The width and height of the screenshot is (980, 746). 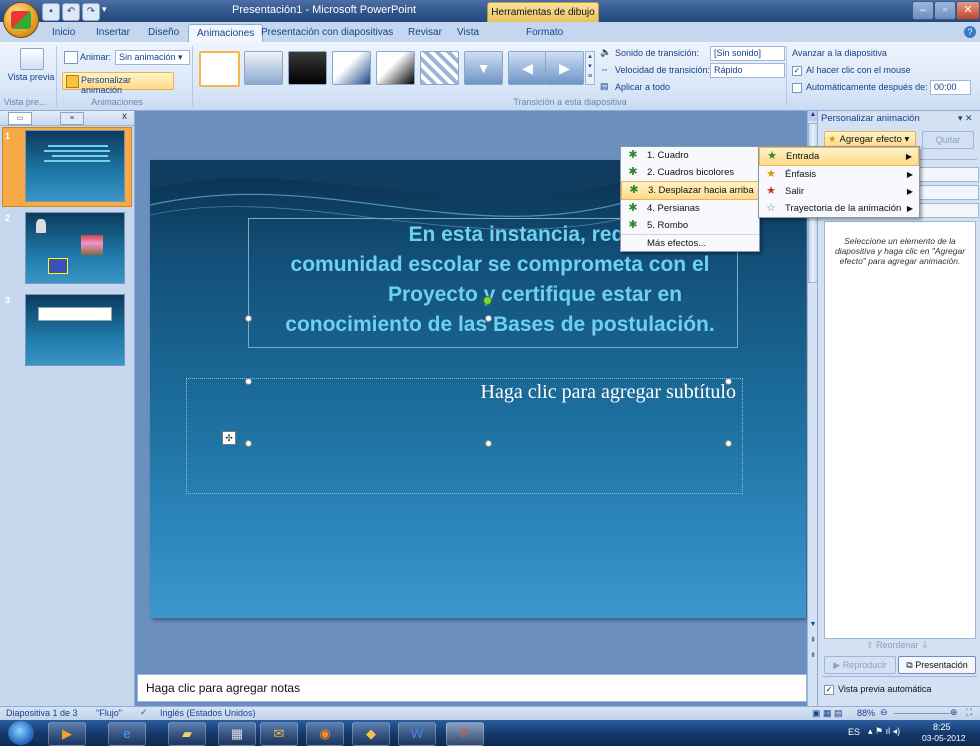 I want to click on spellcheck-icon: ✓, so click(x=144, y=712).